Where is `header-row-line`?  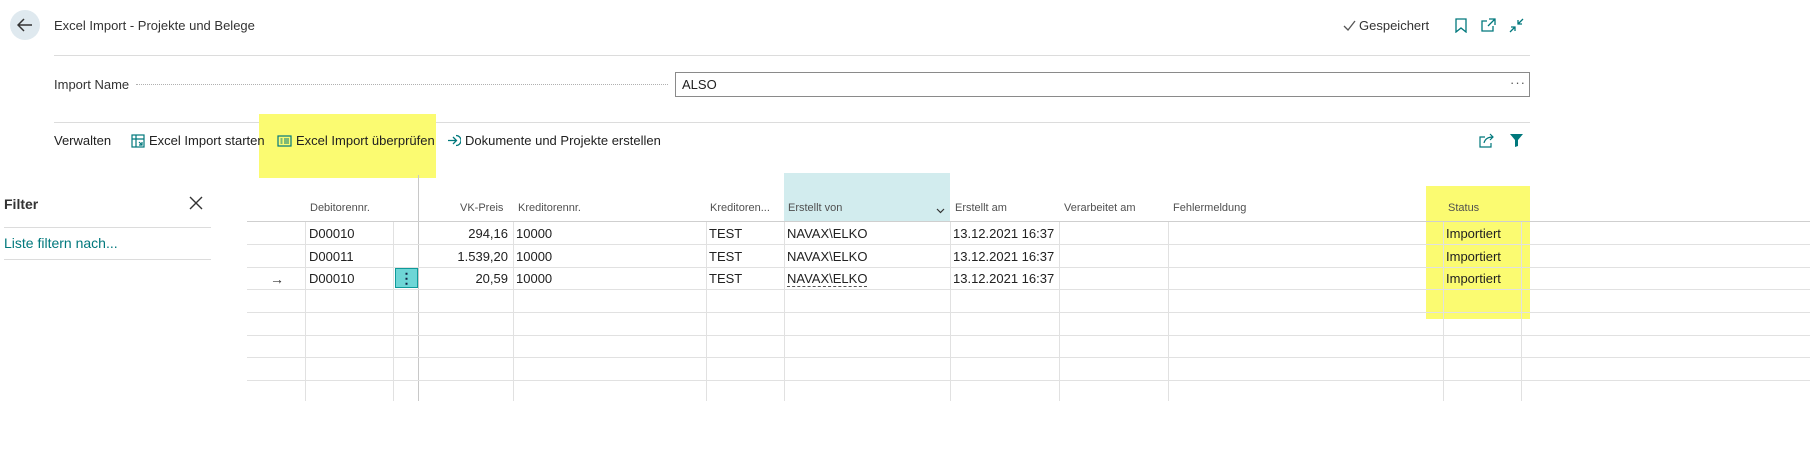 header-row-line is located at coordinates (1028, 221).